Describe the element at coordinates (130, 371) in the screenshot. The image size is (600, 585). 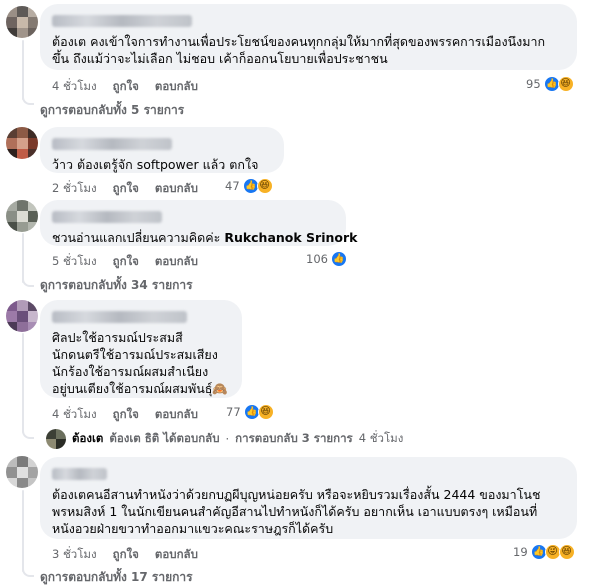
I see `comment-line: นักร้องใช้อารมณ์ผสมสำเนียง` at that location.